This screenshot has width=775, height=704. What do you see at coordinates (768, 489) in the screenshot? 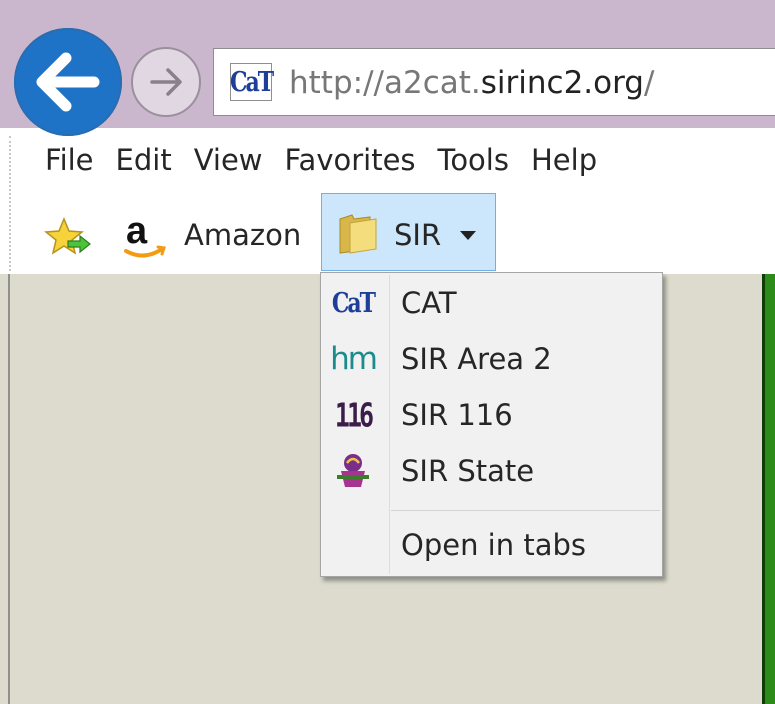
I see `page-right-panel` at bounding box center [768, 489].